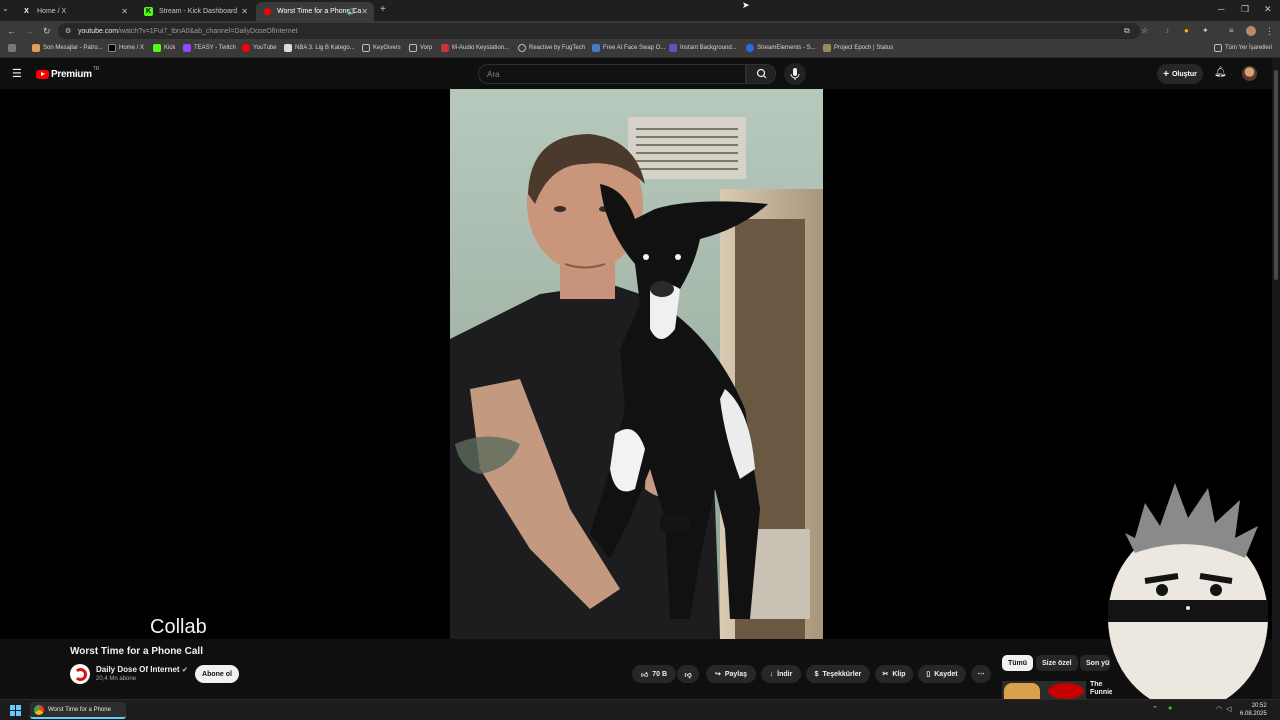 The width and height of the screenshot is (1280, 720). I want to click on reload-icon: ↻, so click(47, 31).